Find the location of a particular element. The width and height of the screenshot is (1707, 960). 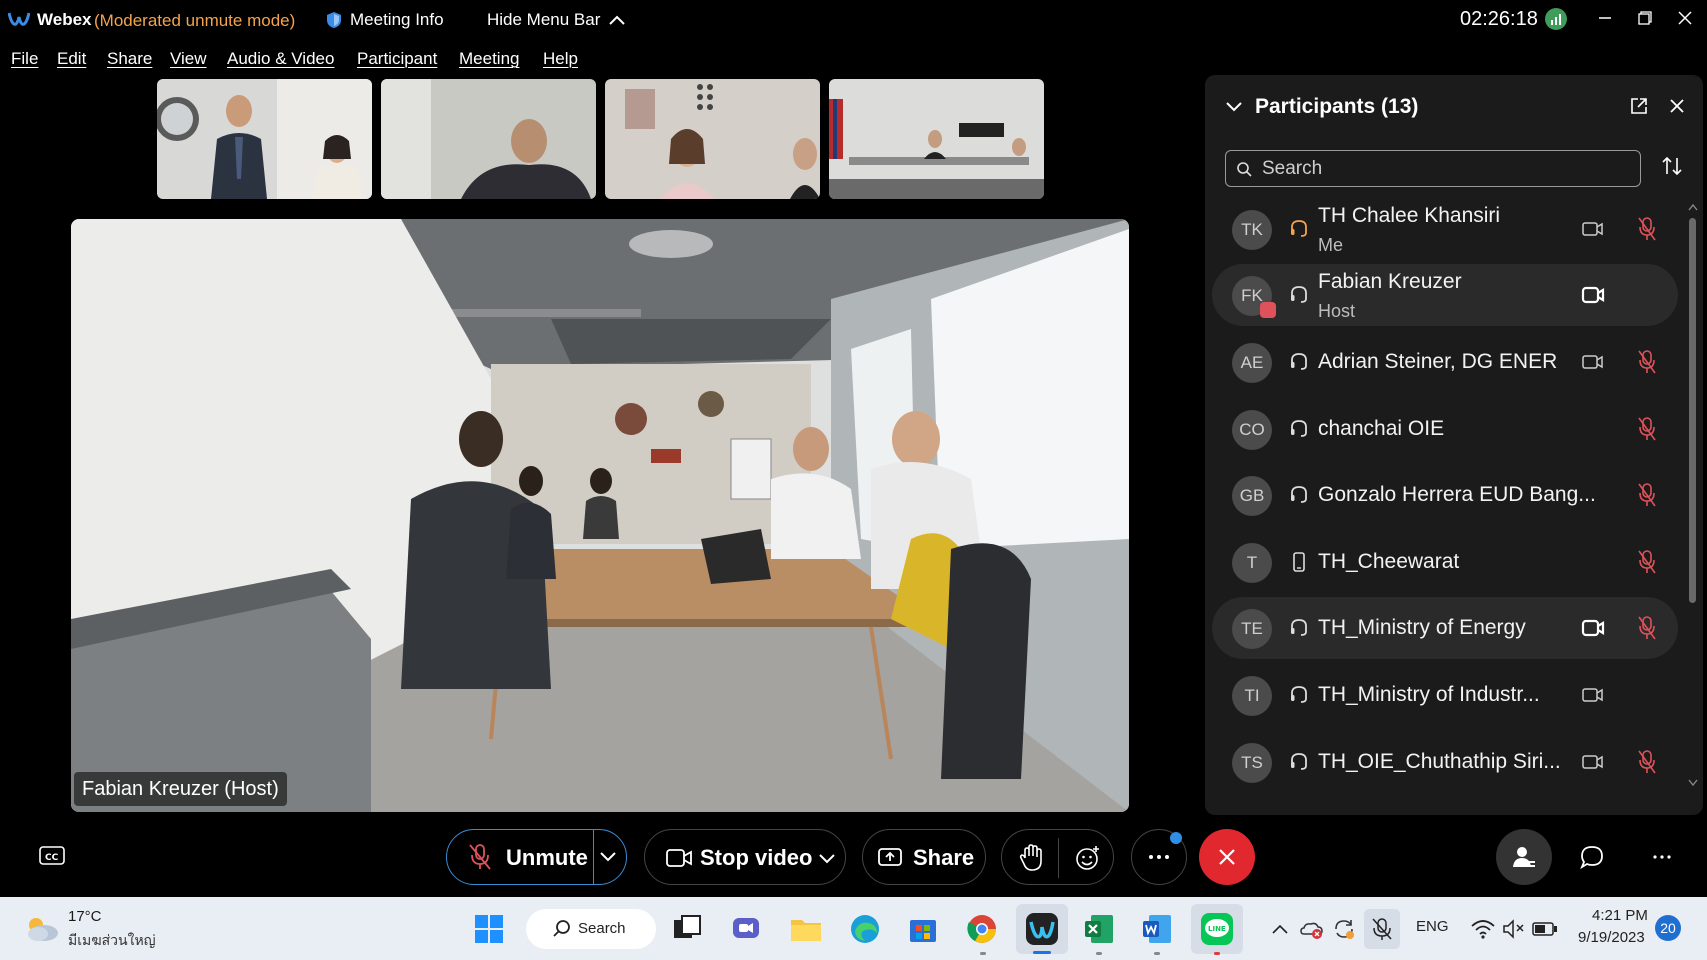

teams-chat-icon is located at coordinates (747, 929).